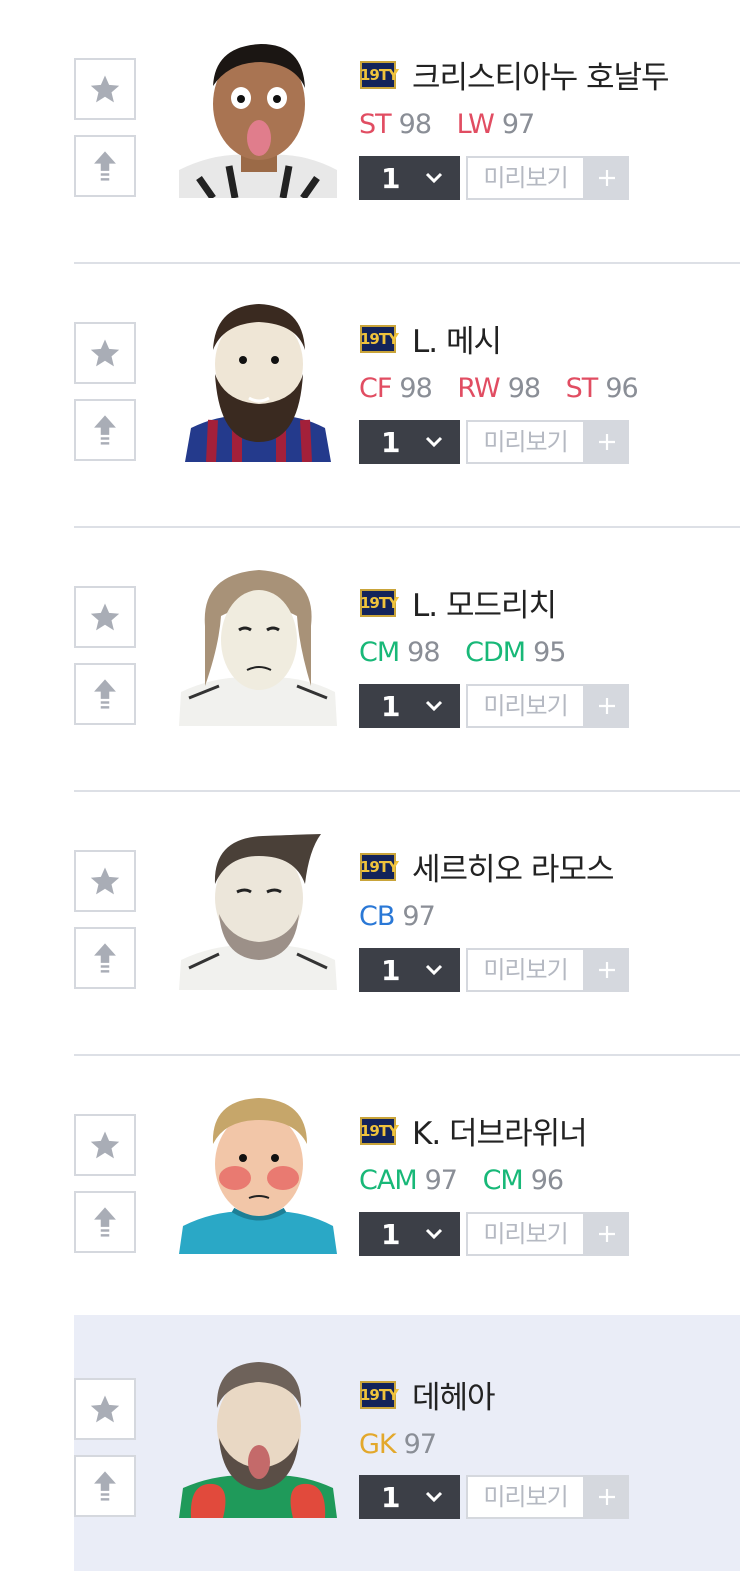 This screenshot has height=1571, width=740. I want to click on position-rating: ST 96, so click(602, 388).